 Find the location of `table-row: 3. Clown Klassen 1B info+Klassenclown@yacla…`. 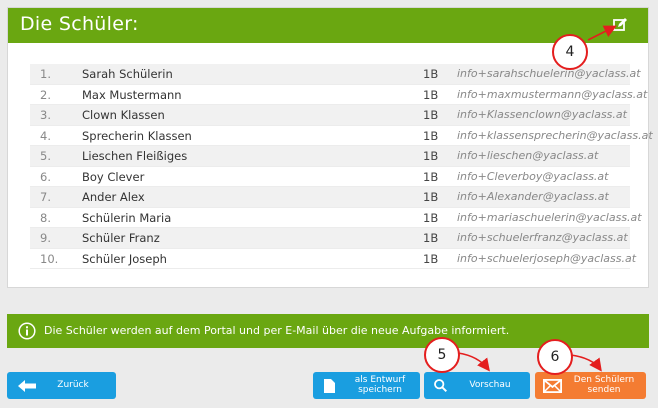

table-row: 3. Clown Klassen 1B info+Klassenclown@yacla… is located at coordinates (330, 115).